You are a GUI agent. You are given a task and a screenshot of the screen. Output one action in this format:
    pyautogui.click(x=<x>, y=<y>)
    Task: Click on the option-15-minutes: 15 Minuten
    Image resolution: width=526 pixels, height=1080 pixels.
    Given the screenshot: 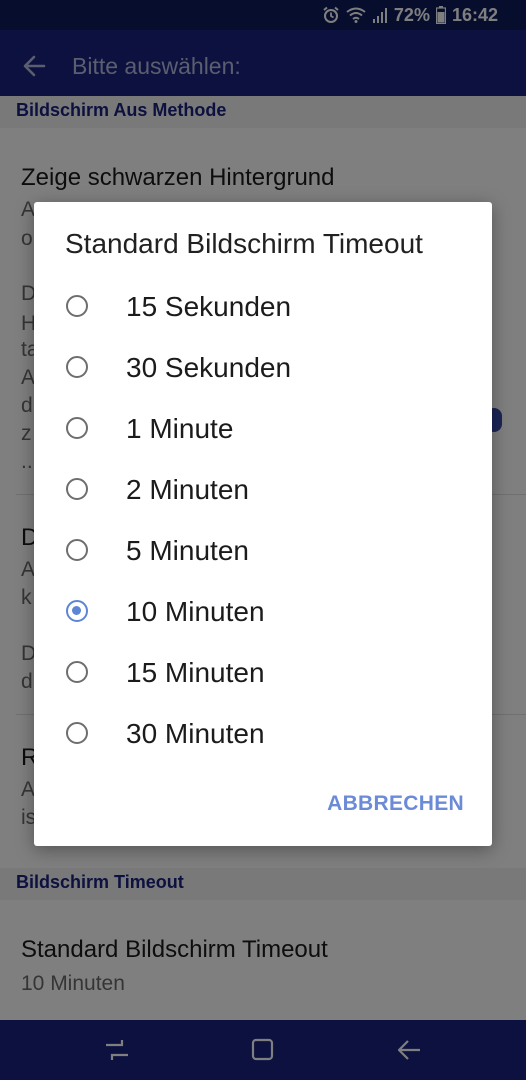 What is the action you would take?
    pyautogui.click(x=263, y=674)
    